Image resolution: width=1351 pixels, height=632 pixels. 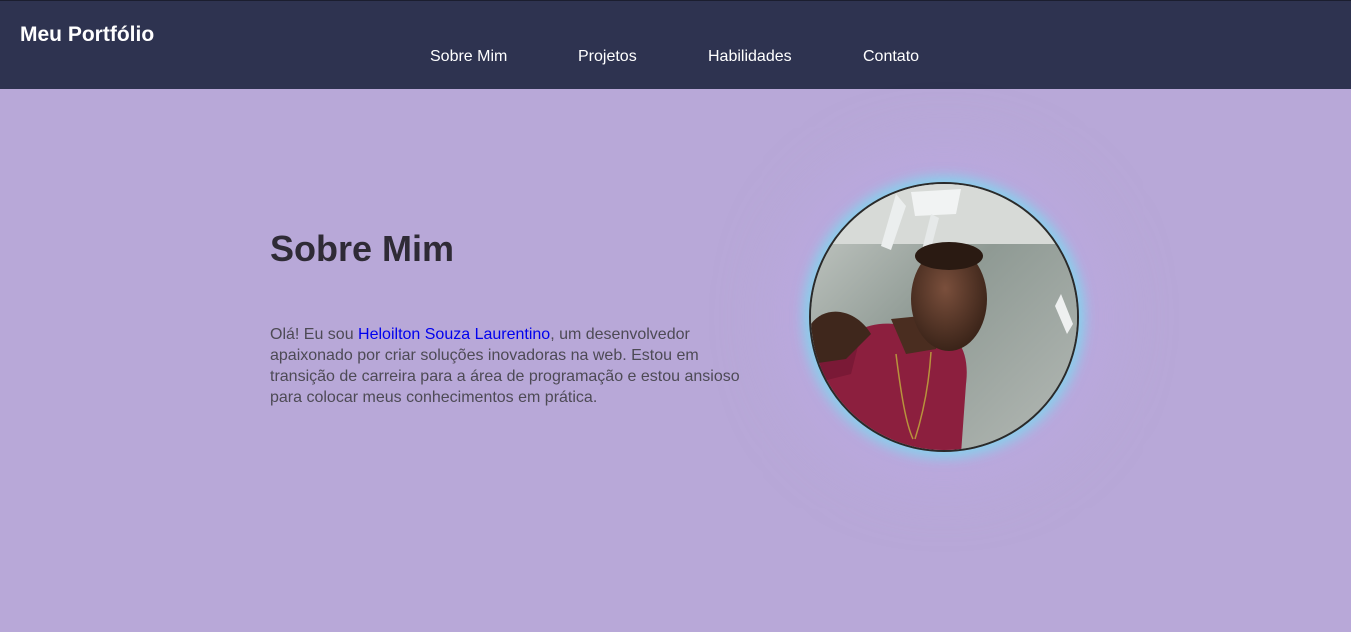 I want to click on site-brand: Meu Portfólio, so click(x=87, y=35).